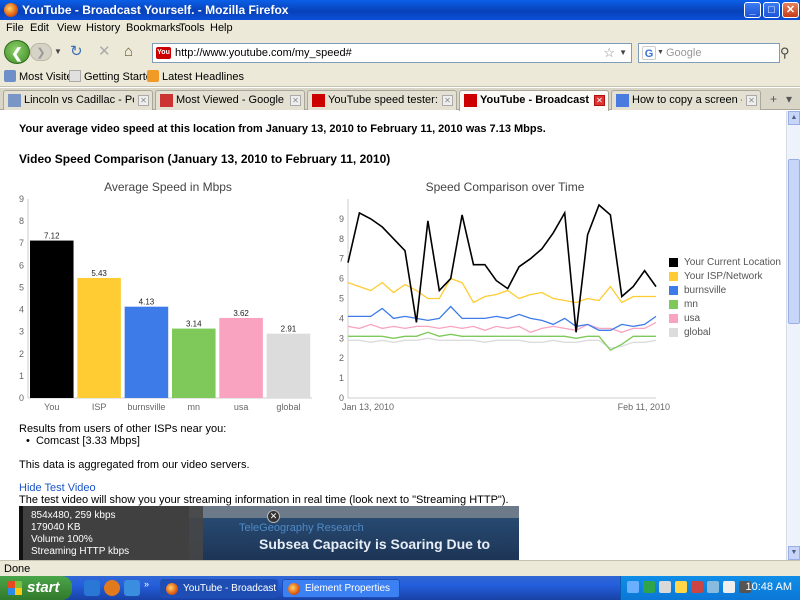 The width and height of the screenshot is (800, 600). Describe the element at coordinates (69, 28) in the screenshot. I see `menu-view: View` at that location.